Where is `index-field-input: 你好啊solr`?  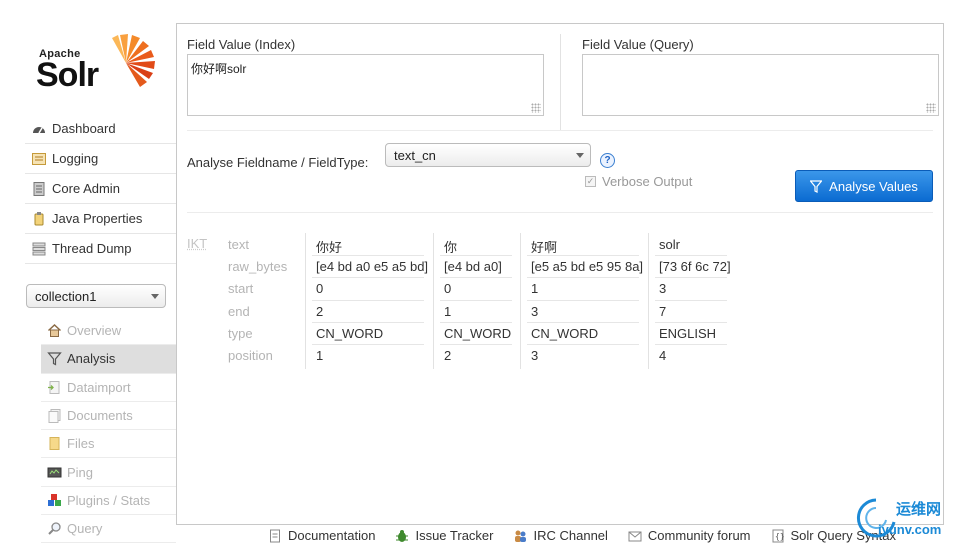
index-field-input: 你好啊solr is located at coordinates (365, 85).